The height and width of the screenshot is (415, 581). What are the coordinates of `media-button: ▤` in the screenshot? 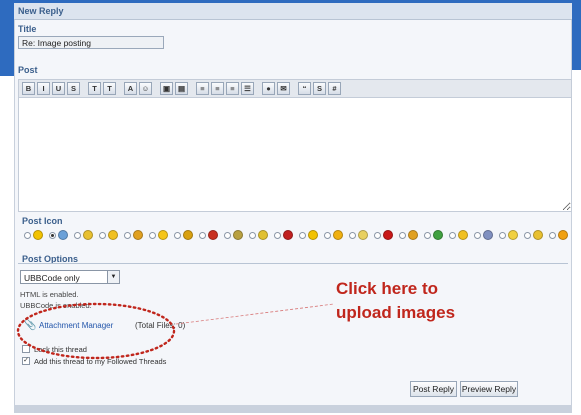 It's located at (181, 88).